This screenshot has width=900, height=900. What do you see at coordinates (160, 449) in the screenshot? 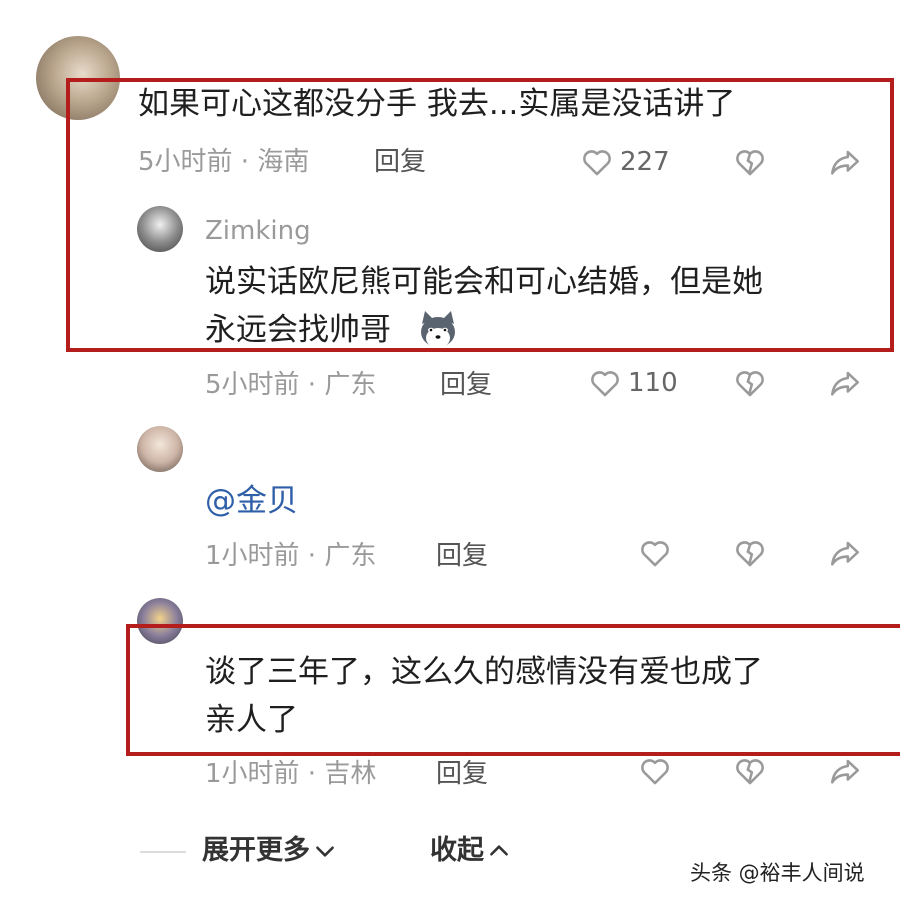
I see `avatar` at bounding box center [160, 449].